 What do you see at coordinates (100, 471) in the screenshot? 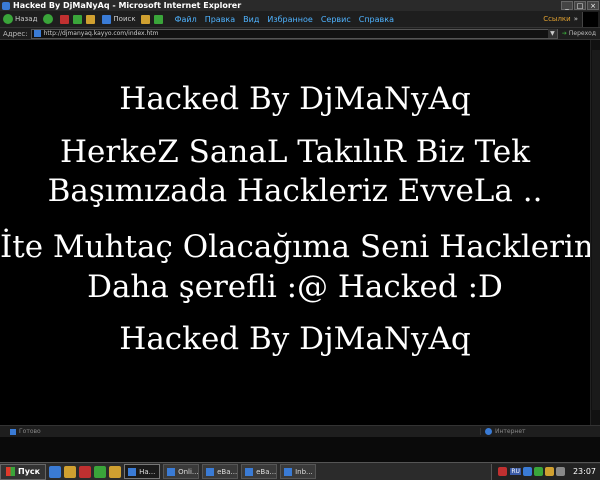
I see `messenger-quicklaunch-icon` at bounding box center [100, 471].